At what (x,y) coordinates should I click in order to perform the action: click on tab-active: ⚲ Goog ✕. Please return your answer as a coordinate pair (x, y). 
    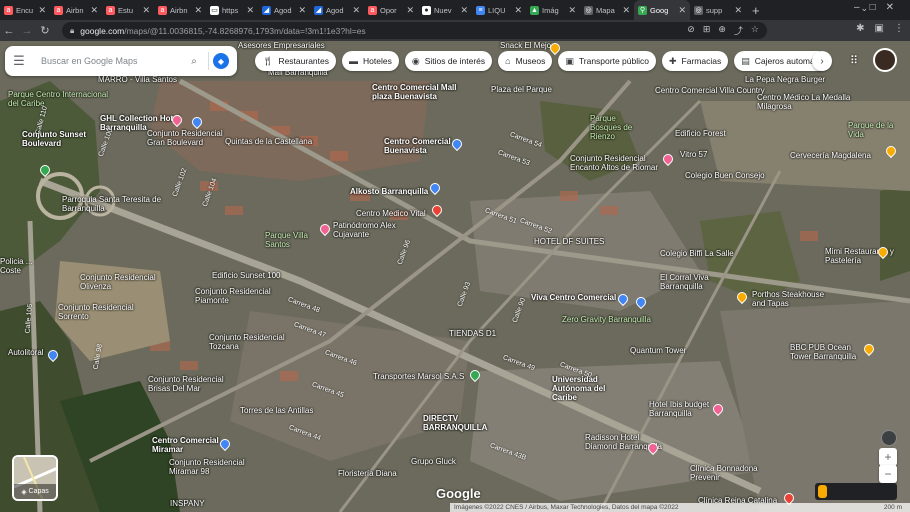
    Looking at the image, I should click on (662, 10).